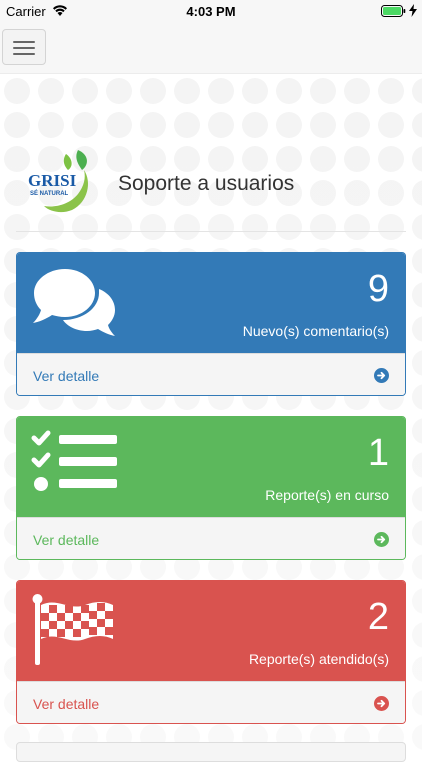 This screenshot has height=762, width=422. I want to click on in-progress-count: 1, so click(378, 453).